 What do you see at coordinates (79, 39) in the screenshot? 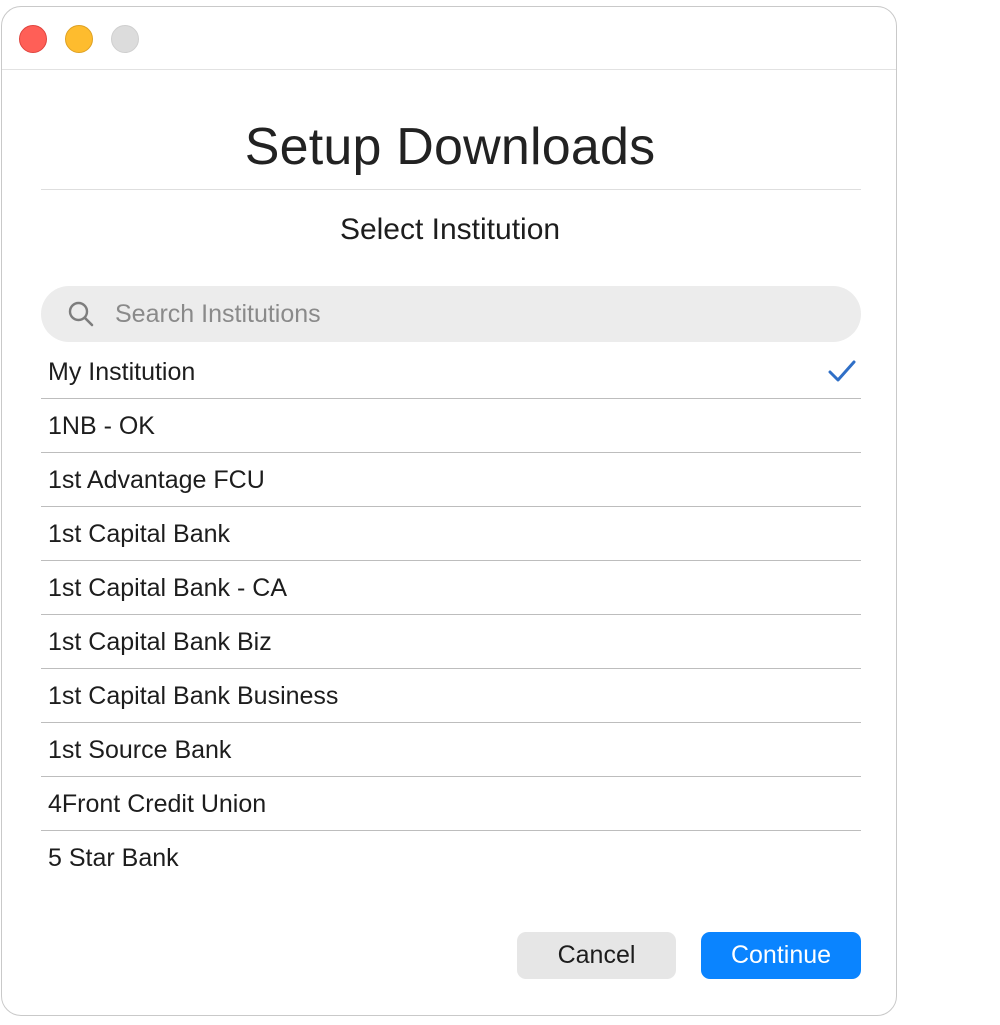
I see `minimize-window-button` at bounding box center [79, 39].